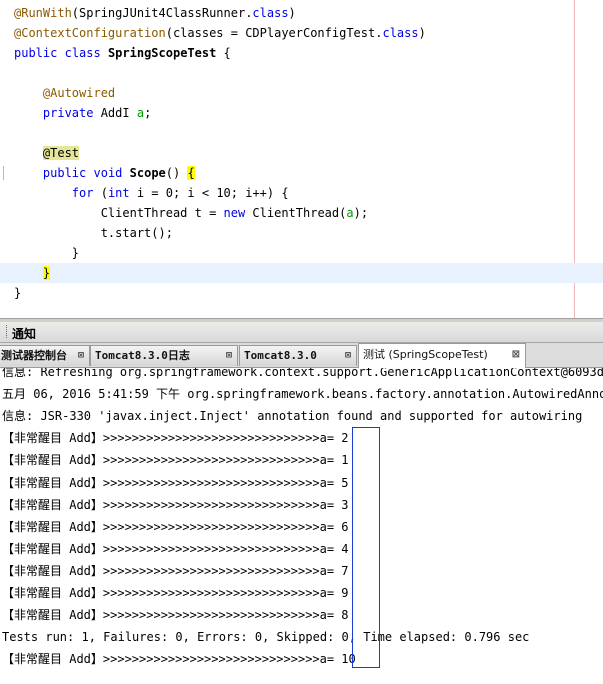 This screenshot has height=684, width=603. I want to click on toolbar-grip, so click(3, 331).